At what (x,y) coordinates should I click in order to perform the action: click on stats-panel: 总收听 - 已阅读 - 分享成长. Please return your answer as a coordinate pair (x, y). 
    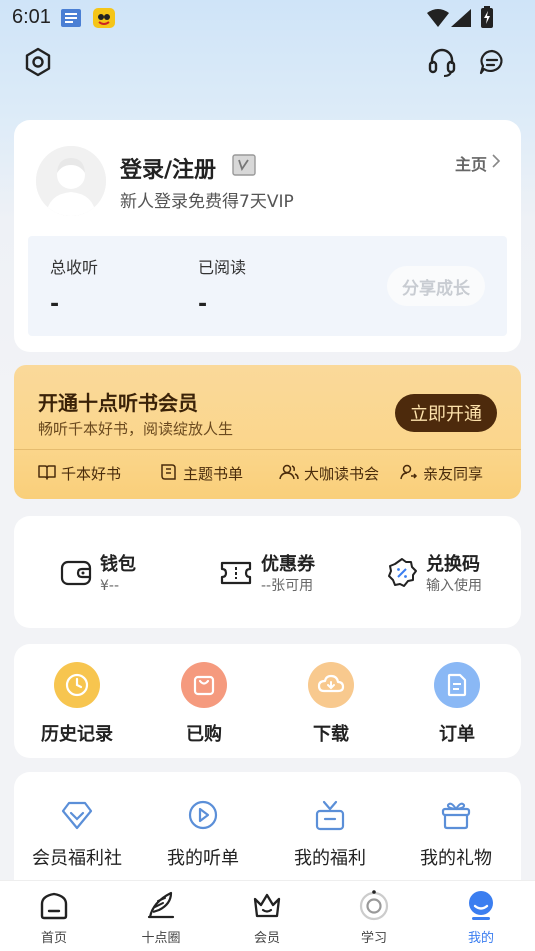
    Looking at the image, I should click on (267, 286).